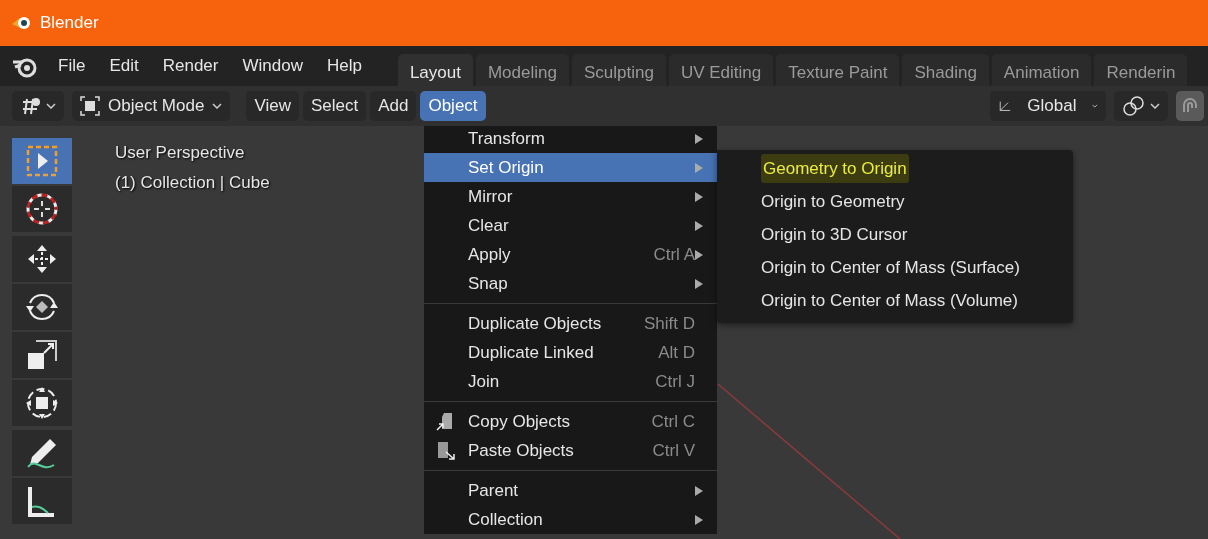 Image resolution: width=1208 pixels, height=539 pixels. What do you see at coordinates (570, 490) in the screenshot?
I see `menu-item: Parent` at bounding box center [570, 490].